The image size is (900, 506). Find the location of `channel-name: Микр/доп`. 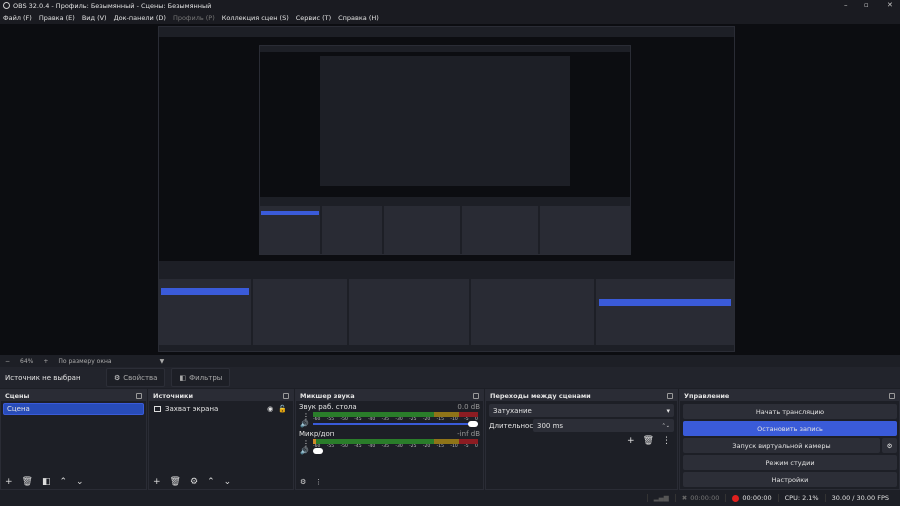

channel-name: Микр/доп is located at coordinates (317, 434).